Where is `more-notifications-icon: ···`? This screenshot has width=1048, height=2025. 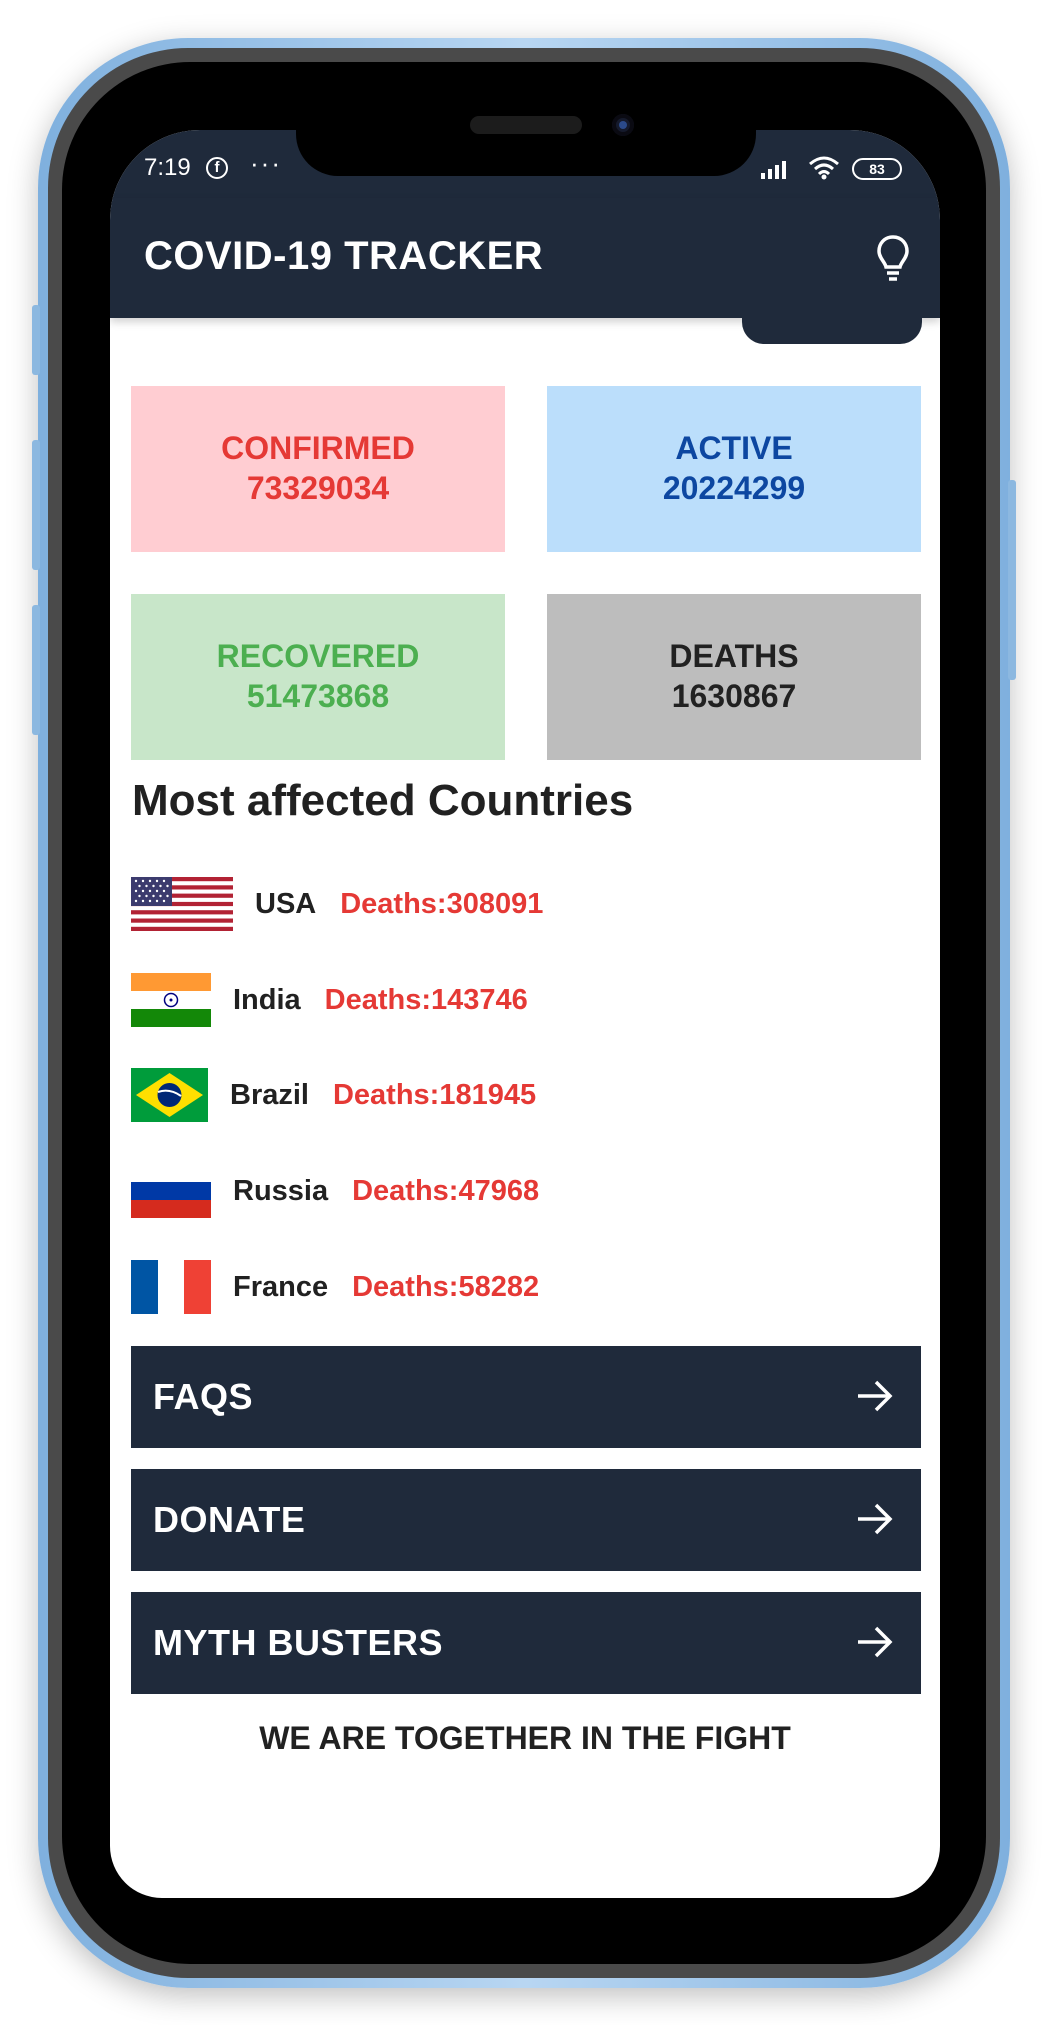 more-notifications-icon: ··· is located at coordinates (266, 163).